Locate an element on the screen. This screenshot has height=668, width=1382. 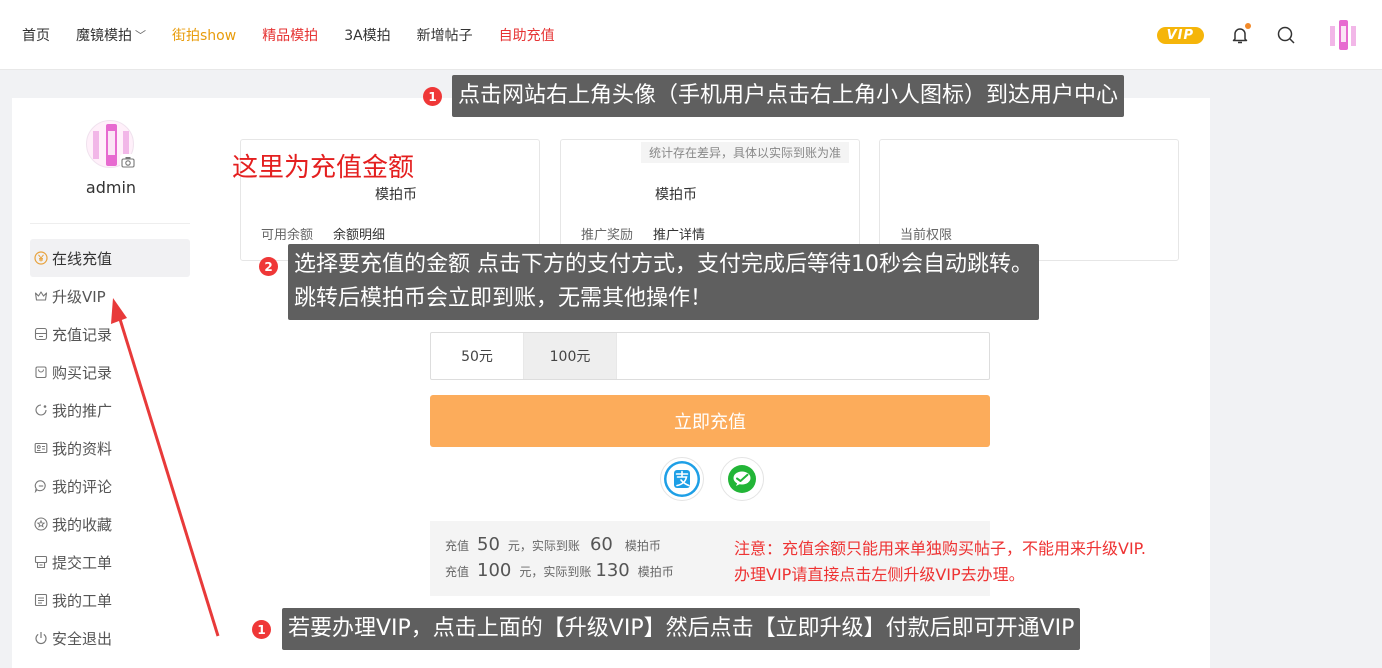
rate-row: 充值 50 元，实际到账 60 模拍币 is located at coordinates (553, 544).